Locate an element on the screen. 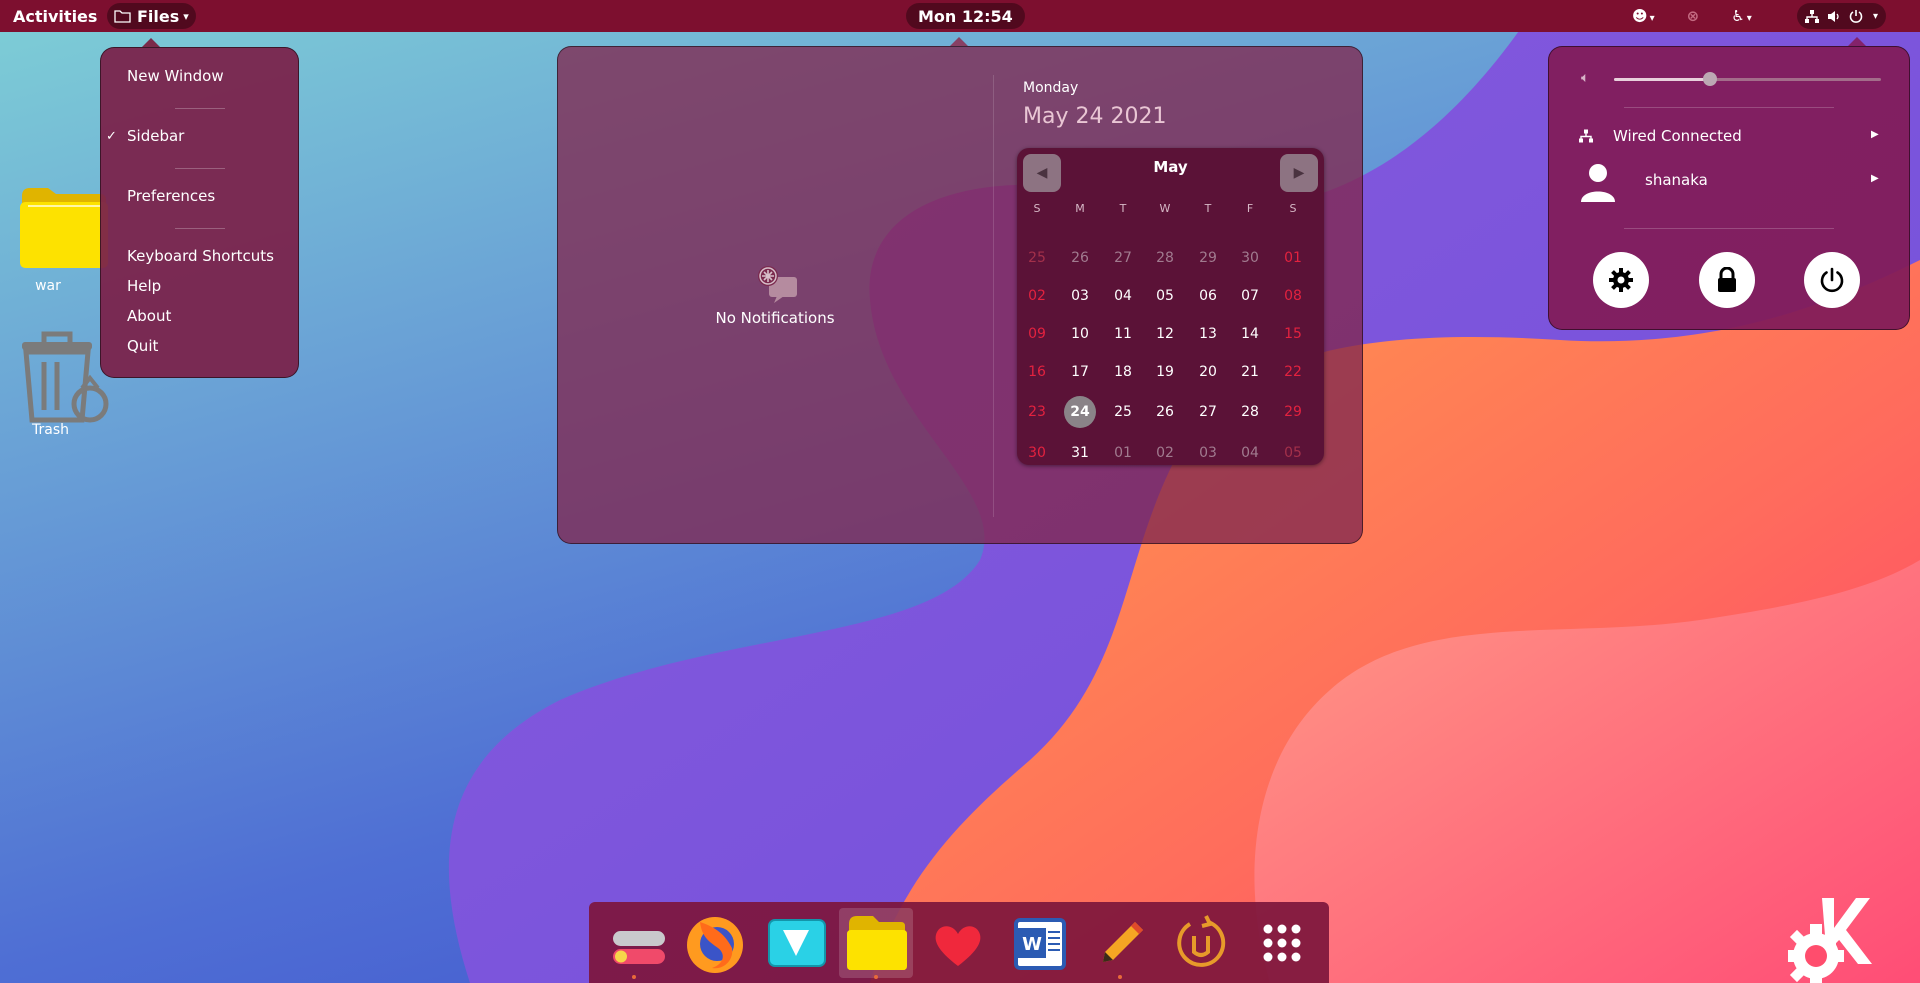 The height and width of the screenshot is (983, 1920). calendar-day-today: 24 is located at coordinates (1080, 412).